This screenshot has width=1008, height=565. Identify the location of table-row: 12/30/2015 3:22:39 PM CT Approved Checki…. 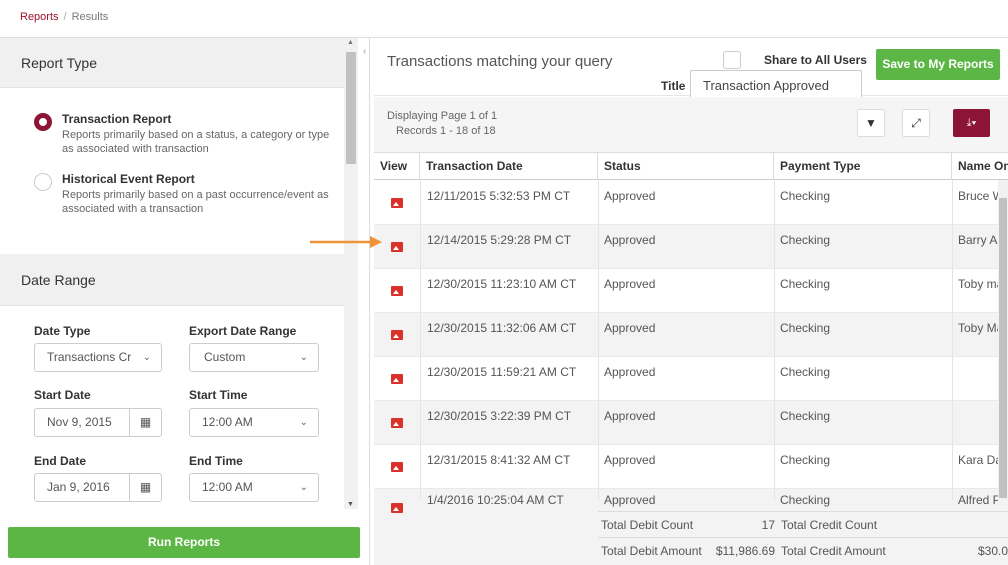
(691, 423).